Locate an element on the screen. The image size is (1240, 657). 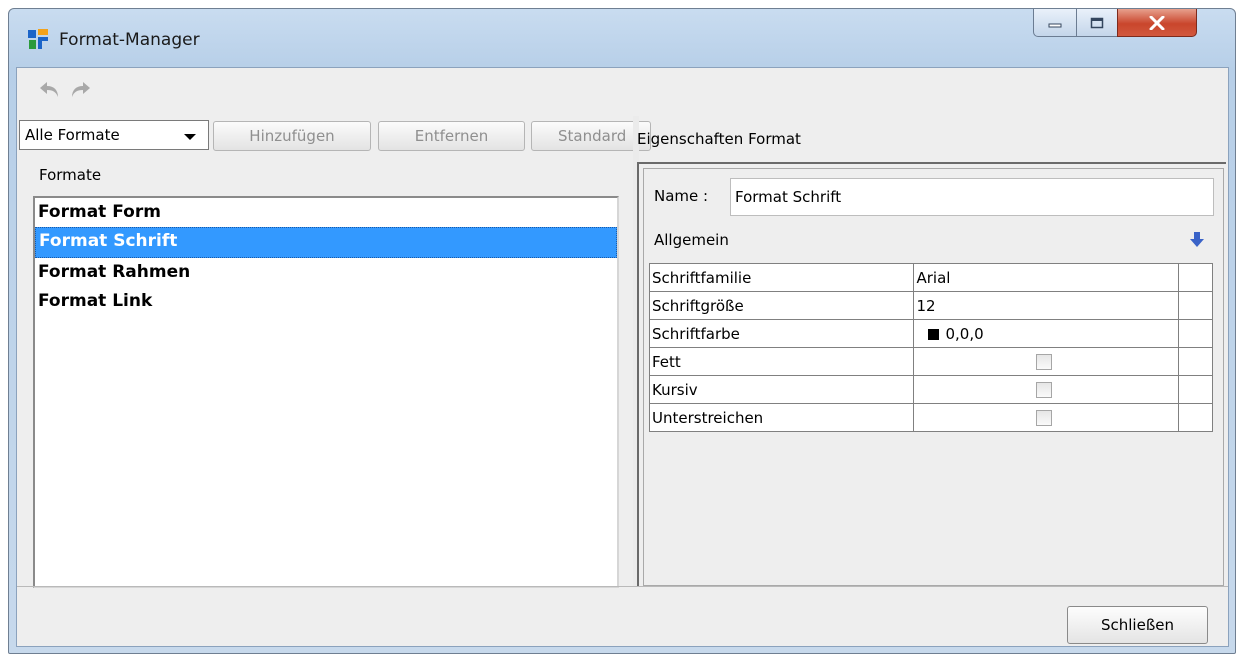
title-bar: Format-Manager is located at coordinates (622, 38).